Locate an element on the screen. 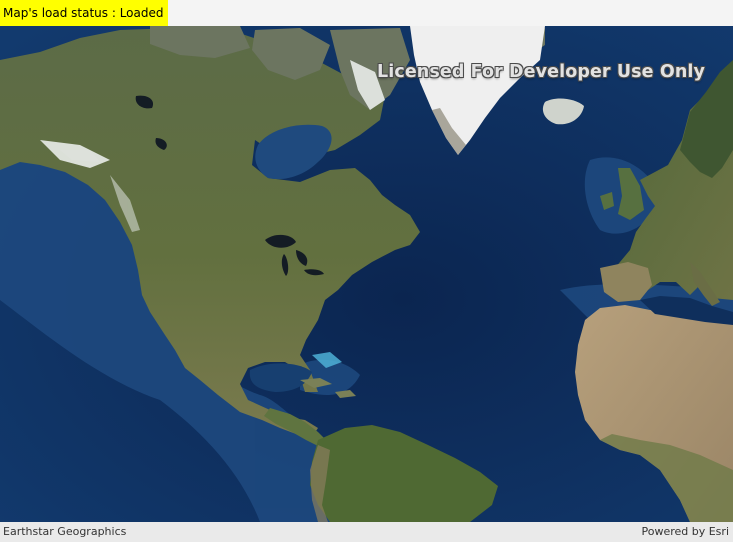 The image size is (733, 542). attribution-source: Earthstar Geographics is located at coordinates (64, 531).